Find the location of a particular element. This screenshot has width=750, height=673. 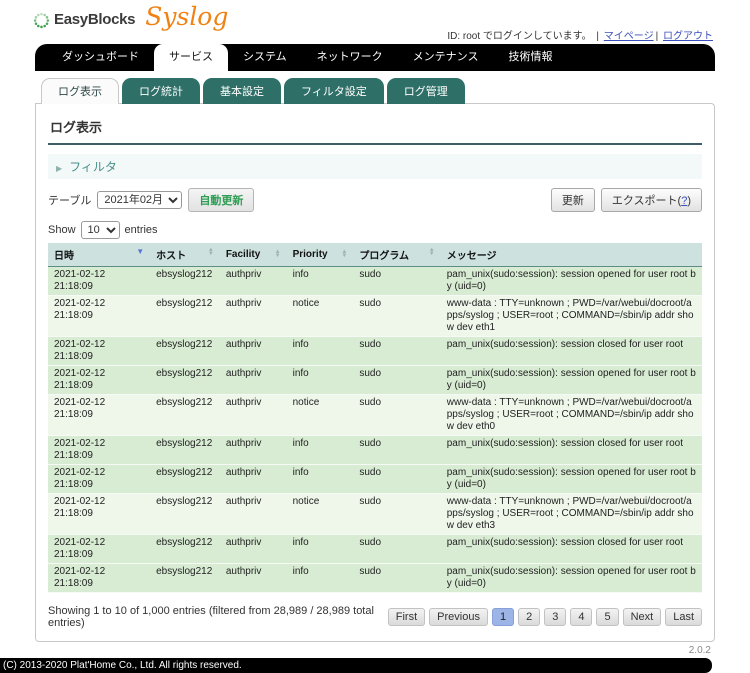

nav-tab: サービス is located at coordinates (191, 57).